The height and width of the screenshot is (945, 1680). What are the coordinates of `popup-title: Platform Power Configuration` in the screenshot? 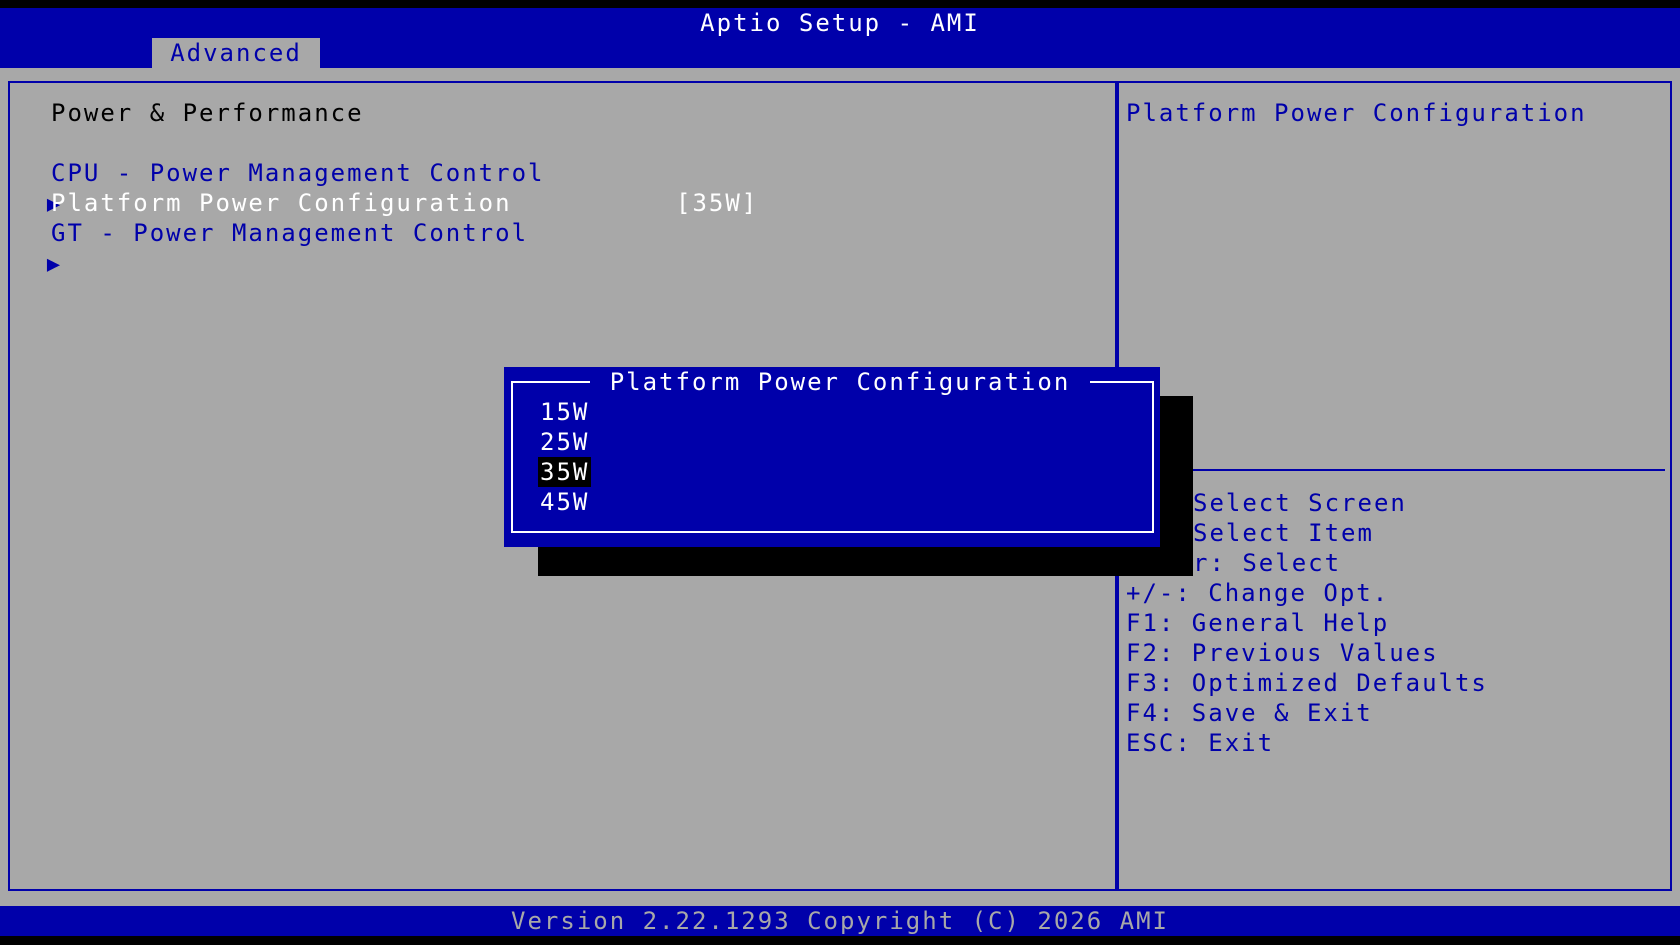 It's located at (840, 382).